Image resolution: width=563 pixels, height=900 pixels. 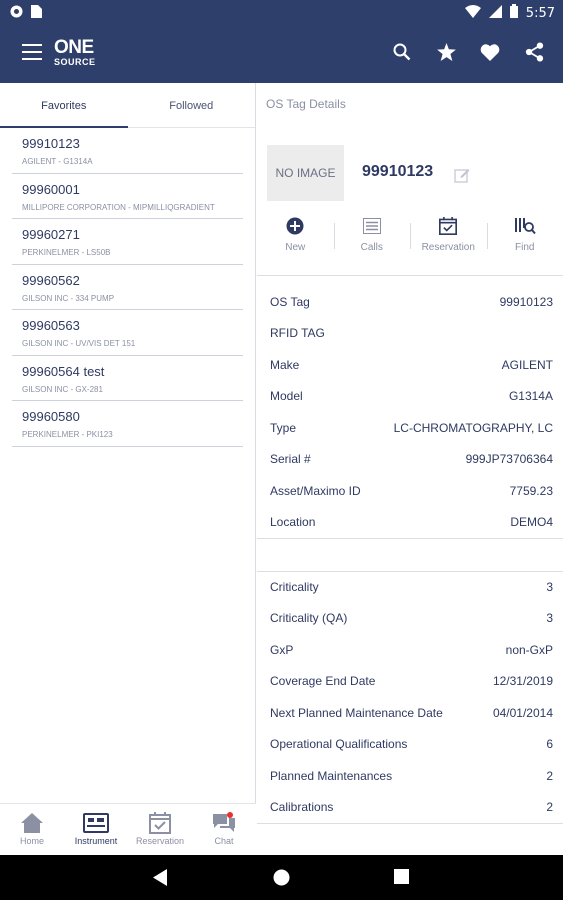 I want to click on list-item: 99910123 AGILENT - G1314A, so click(x=127, y=151).